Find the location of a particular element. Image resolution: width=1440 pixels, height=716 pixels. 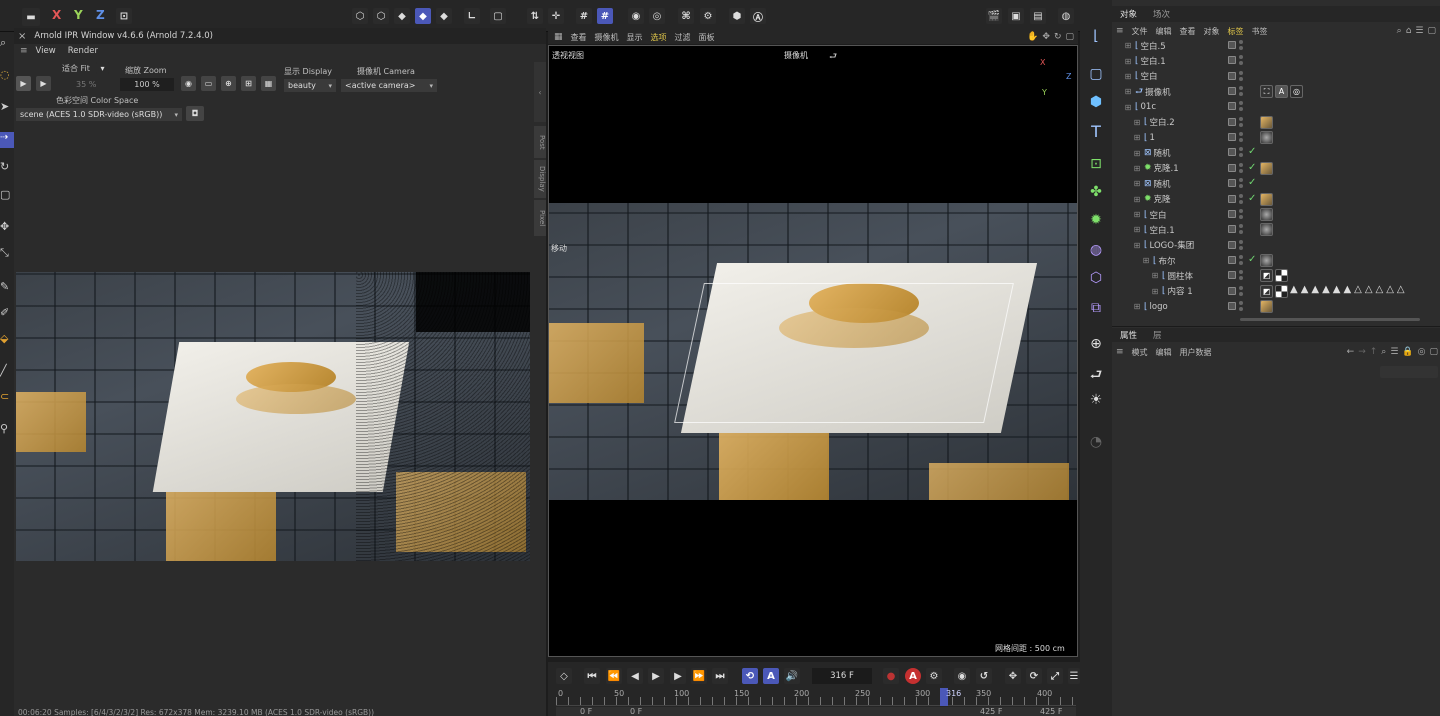

tab-takes: 场次 is located at coordinates (1161, 14).